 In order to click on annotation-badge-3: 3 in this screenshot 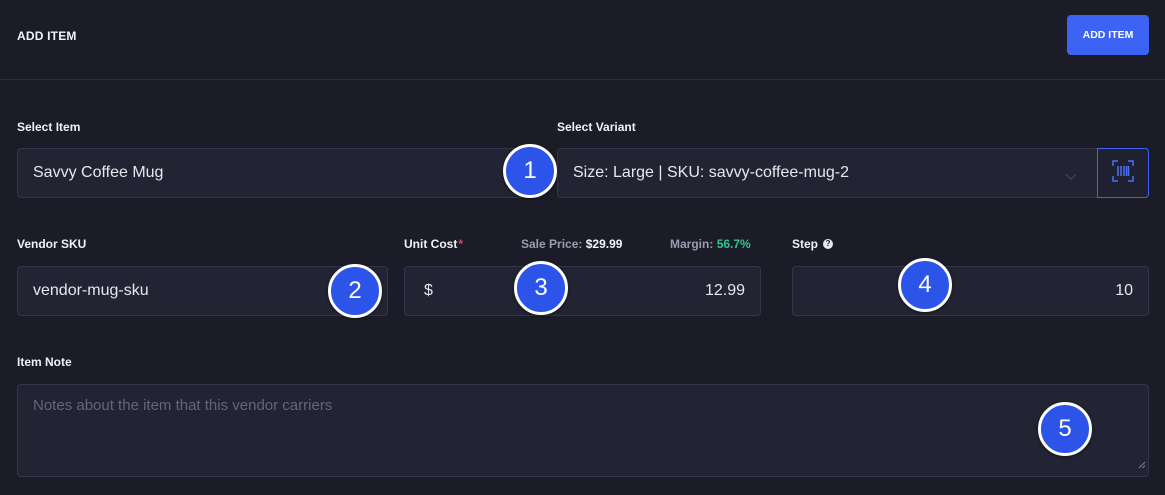, I will do `click(541, 288)`.